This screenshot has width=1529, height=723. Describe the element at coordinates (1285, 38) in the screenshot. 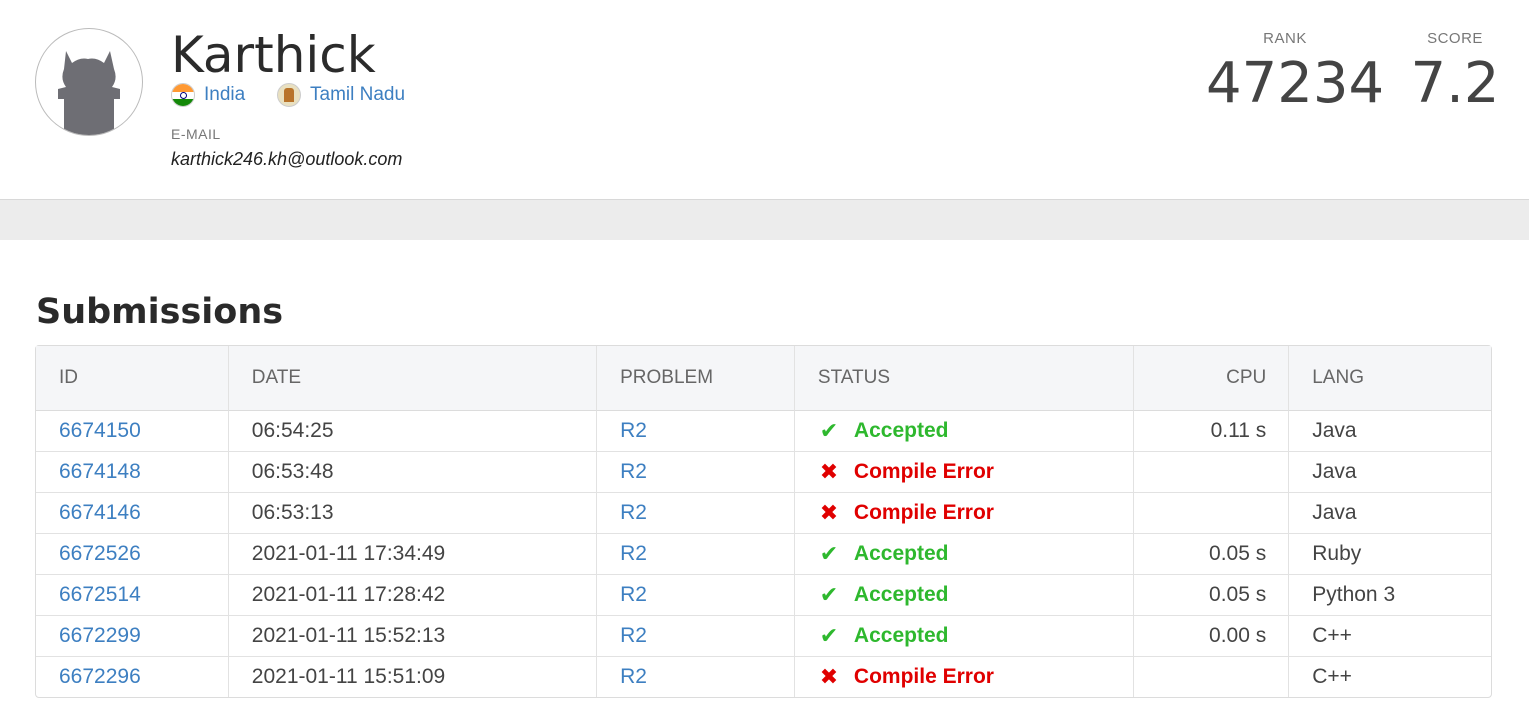

I see `rank-label: RANK` at that location.